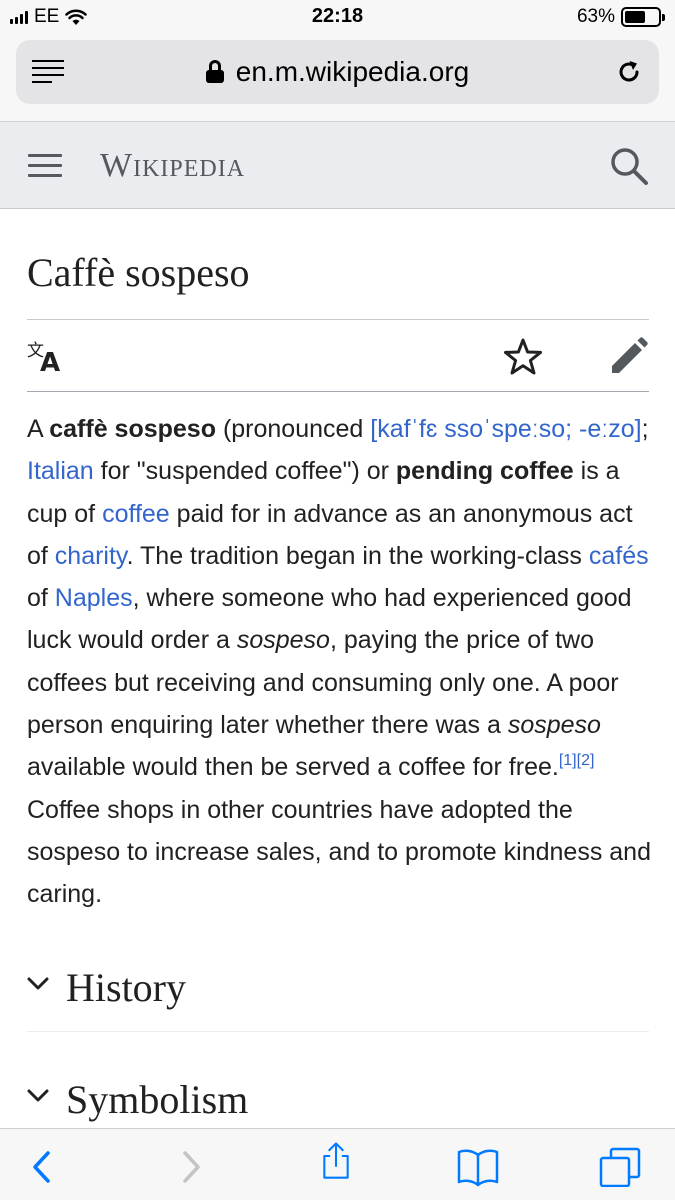  What do you see at coordinates (336, 1161) in the screenshot?
I see `share-icon` at bounding box center [336, 1161].